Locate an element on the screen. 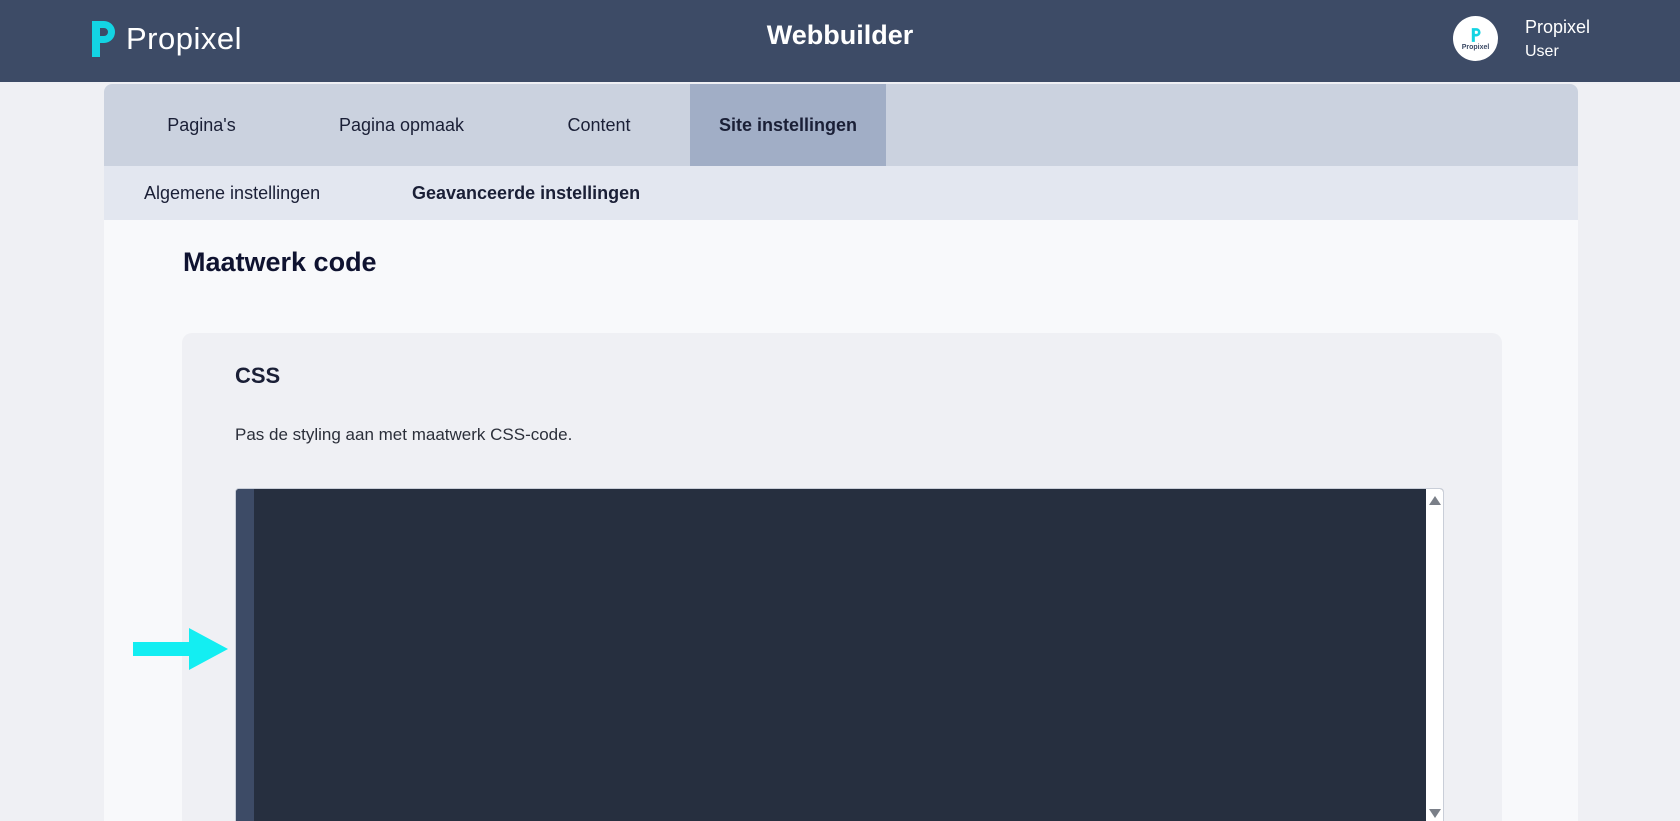 The width and height of the screenshot is (1680, 821). tab-pagina-opmaak: Pagina opmaak is located at coordinates (401, 125).